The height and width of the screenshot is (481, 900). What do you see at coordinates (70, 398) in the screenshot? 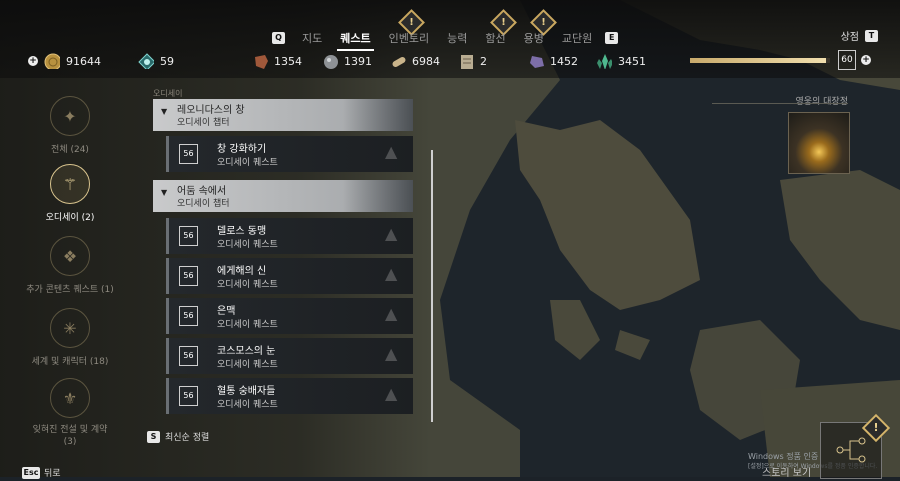
I see `legends-icon: ⚜` at bounding box center [70, 398].